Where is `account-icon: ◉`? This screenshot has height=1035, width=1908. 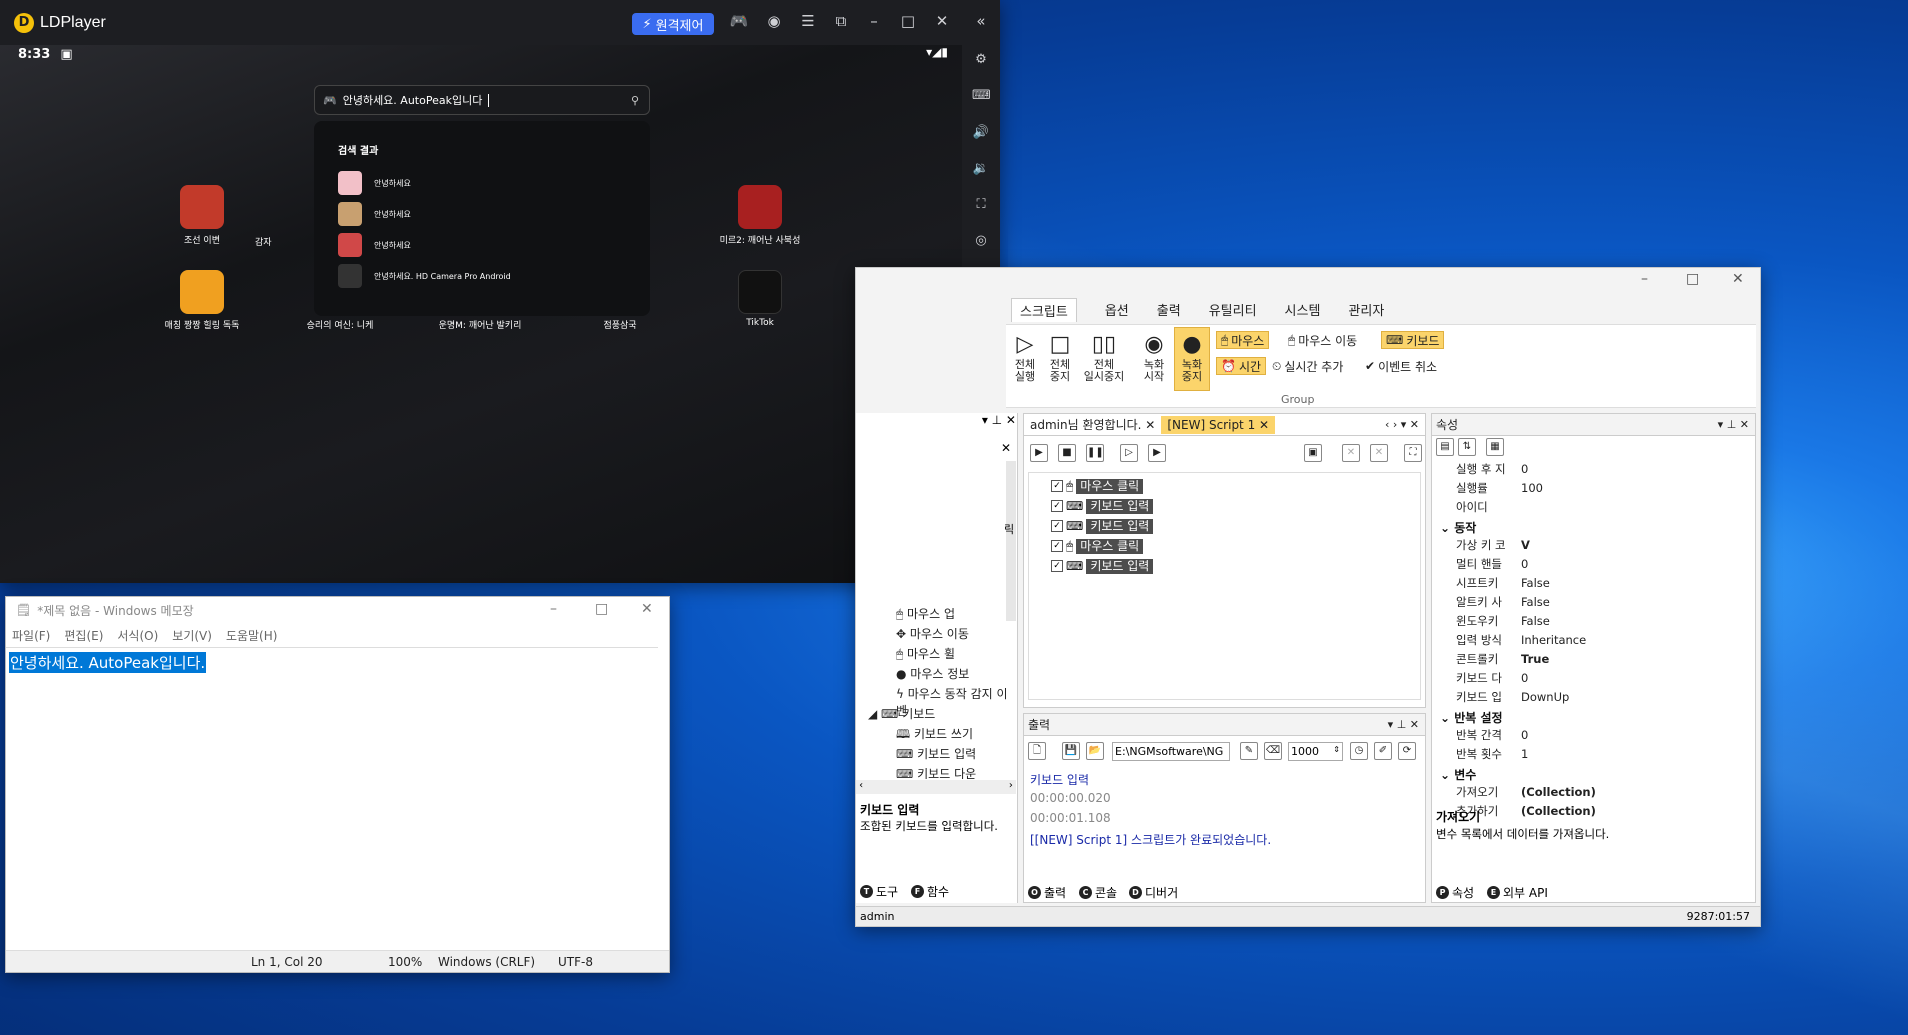 account-icon: ◉ is located at coordinates (774, 21).